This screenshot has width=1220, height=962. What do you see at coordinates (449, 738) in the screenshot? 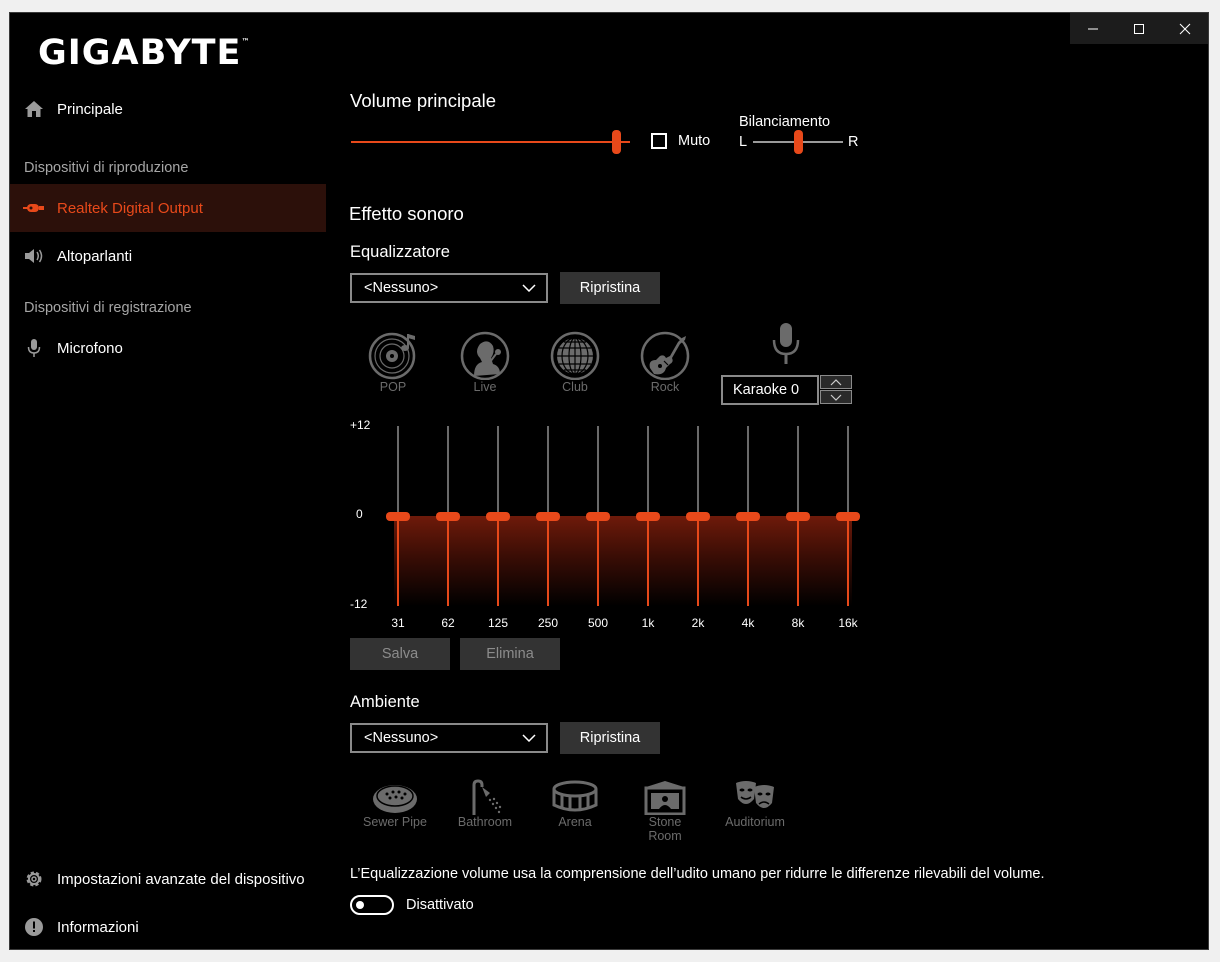
I see `ambience-dropdown: <Nessuno>` at bounding box center [449, 738].